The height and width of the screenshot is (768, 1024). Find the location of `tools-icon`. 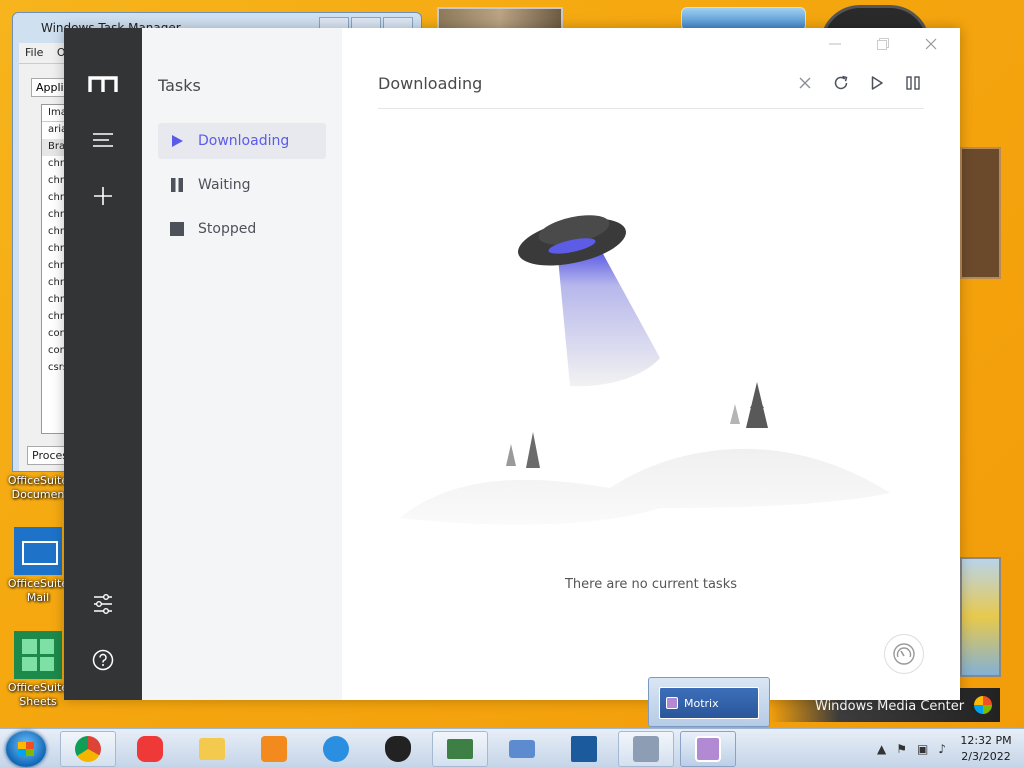

tools-icon is located at coordinates (646, 749).